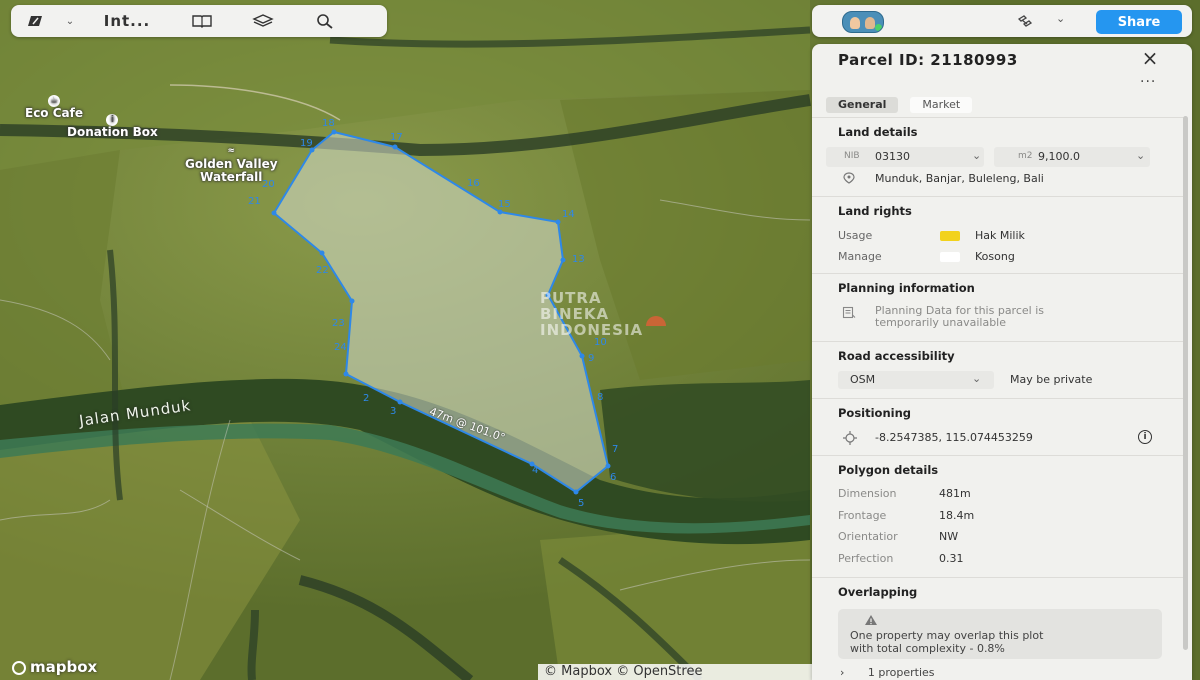 Image resolution: width=1200 pixels, height=680 pixels. What do you see at coordinates (878, 27) in the screenshot?
I see `online-status-icon` at bounding box center [878, 27].